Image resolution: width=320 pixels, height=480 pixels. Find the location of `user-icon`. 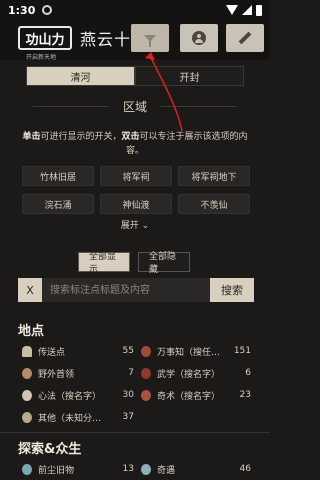

user-icon is located at coordinates (199, 38).